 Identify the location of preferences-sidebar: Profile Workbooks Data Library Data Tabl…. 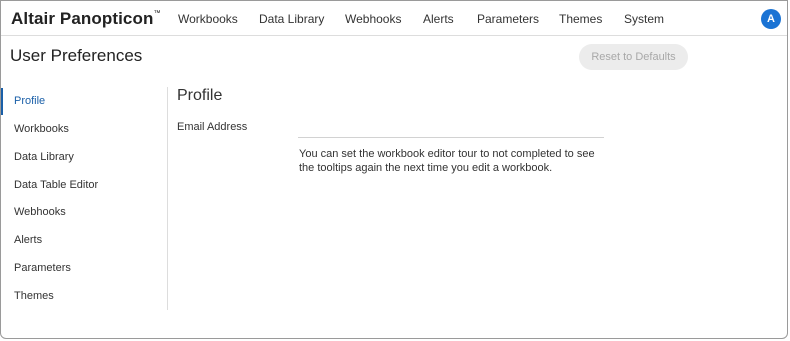
(84, 198).